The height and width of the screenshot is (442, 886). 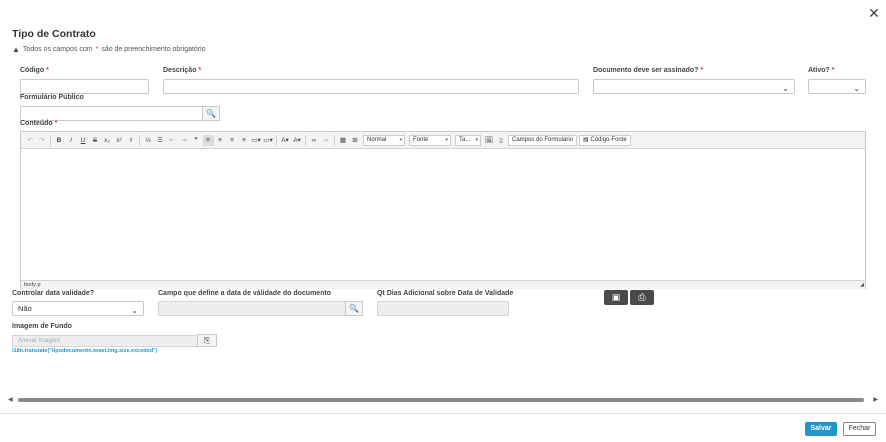 What do you see at coordinates (38, 285) in the screenshot?
I see `path-p: p` at bounding box center [38, 285].